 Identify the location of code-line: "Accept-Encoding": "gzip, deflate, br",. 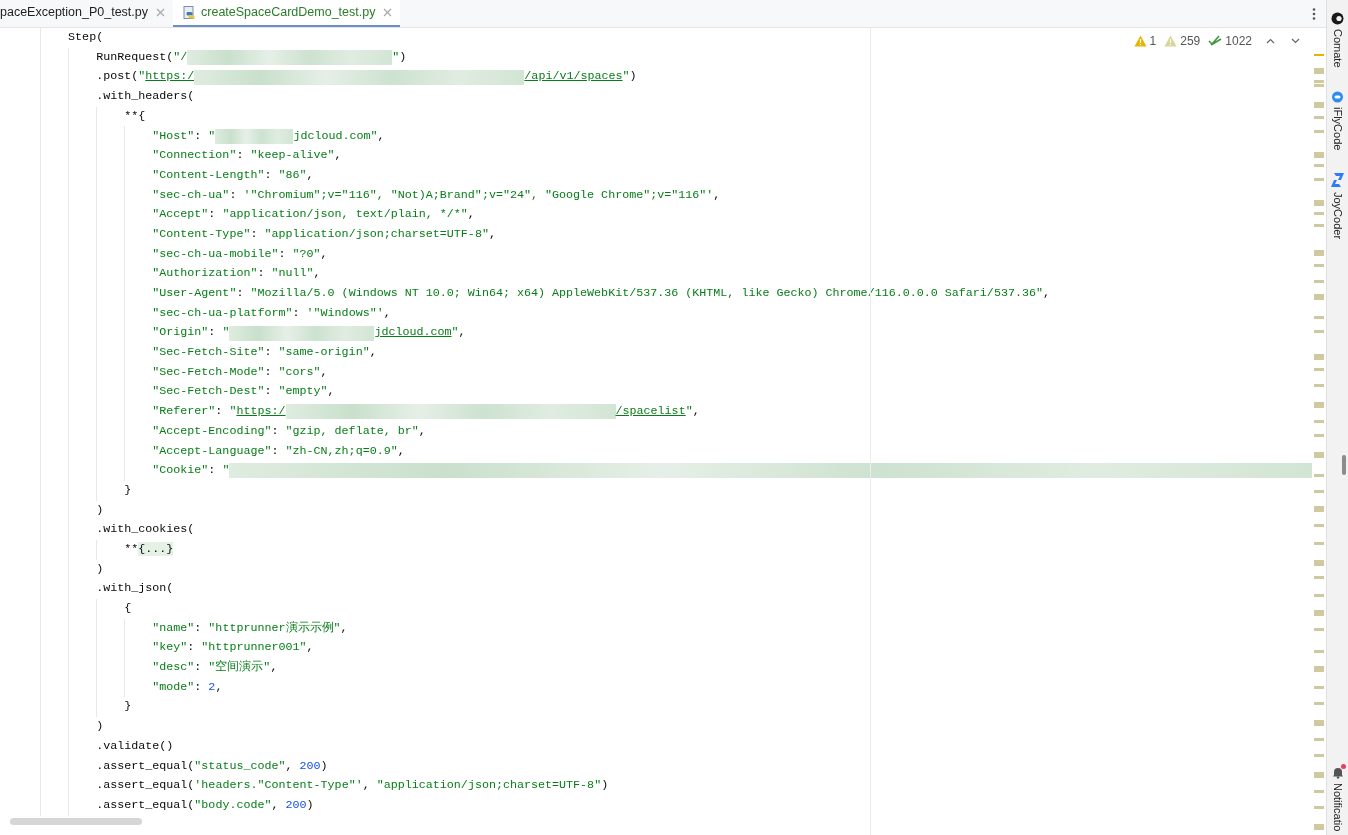
(289, 431).